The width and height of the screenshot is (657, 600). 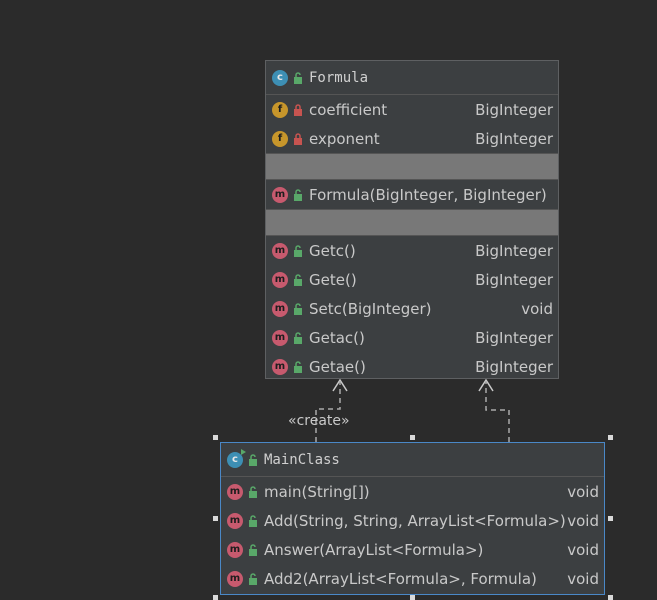 What do you see at coordinates (412, 337) in the screenshot?
I see `method-row: m Getac() BigInteger` at bounding box center [412, 337].